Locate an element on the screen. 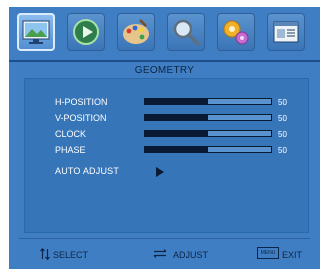  clock-slider is located at coordinates (208, 133).